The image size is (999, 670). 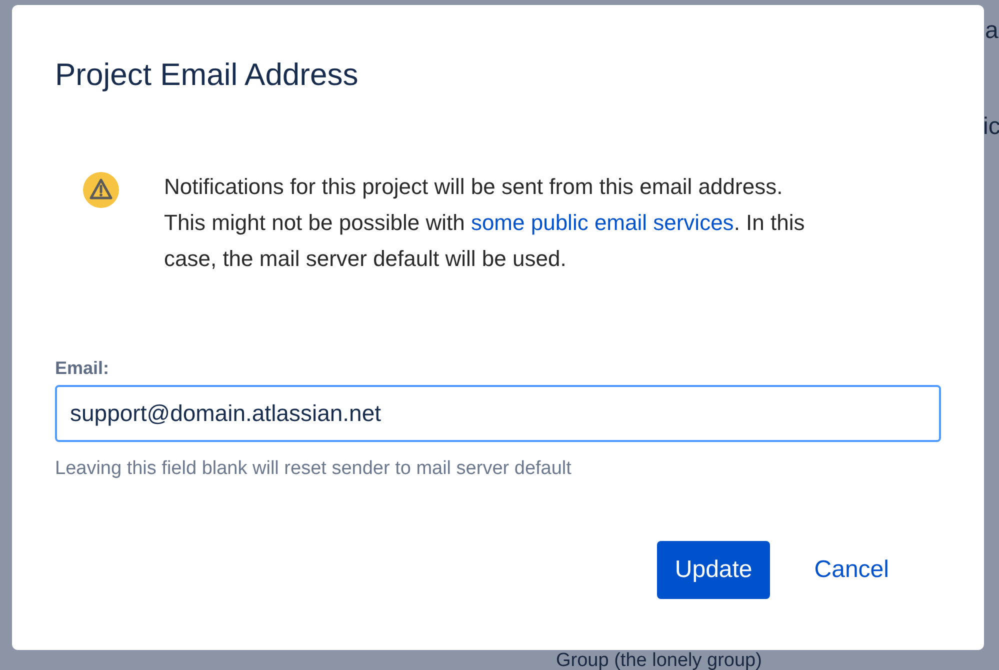 What do you see at coordinates (991, 31) in the screenshot?
I see `background-text: a` at bounding box center [991, 31].